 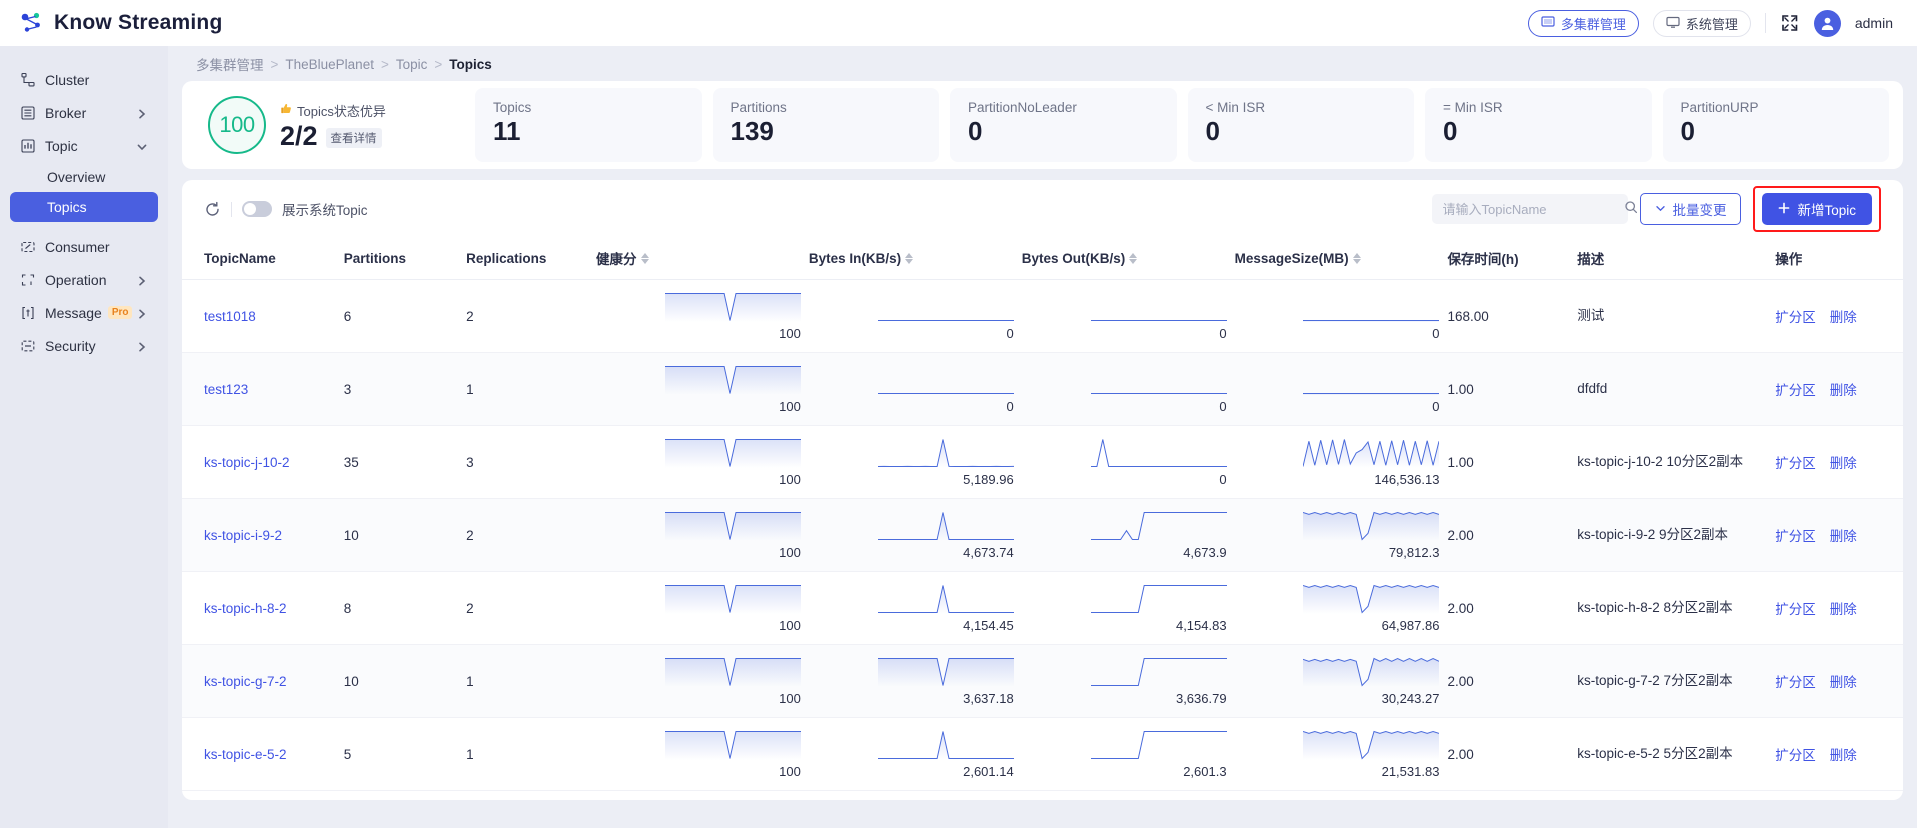 What do you see at coordinates (1631, 209) in the screenshot?
I see `search-icon` at bounding box center [1631, 209].